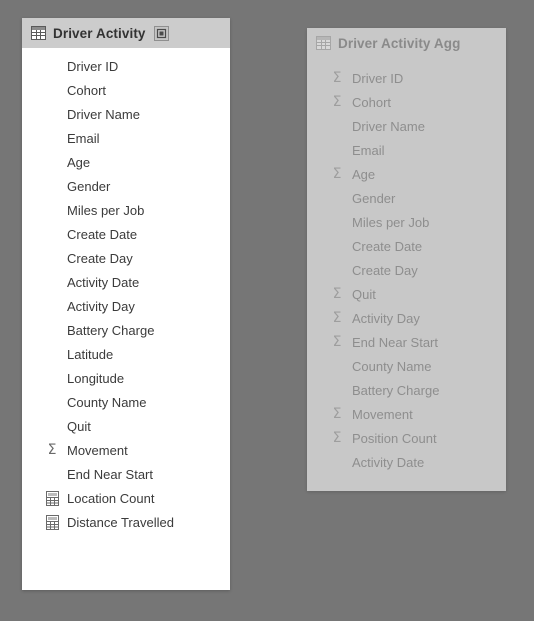 This screenshot has height=621, width=534. I want to click on panel-header-secondary: Driver Activity Agg, so click(406, 43).